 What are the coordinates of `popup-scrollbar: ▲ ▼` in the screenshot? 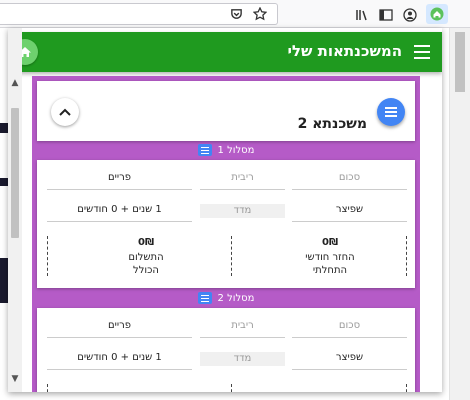 It's located at (15, 210).